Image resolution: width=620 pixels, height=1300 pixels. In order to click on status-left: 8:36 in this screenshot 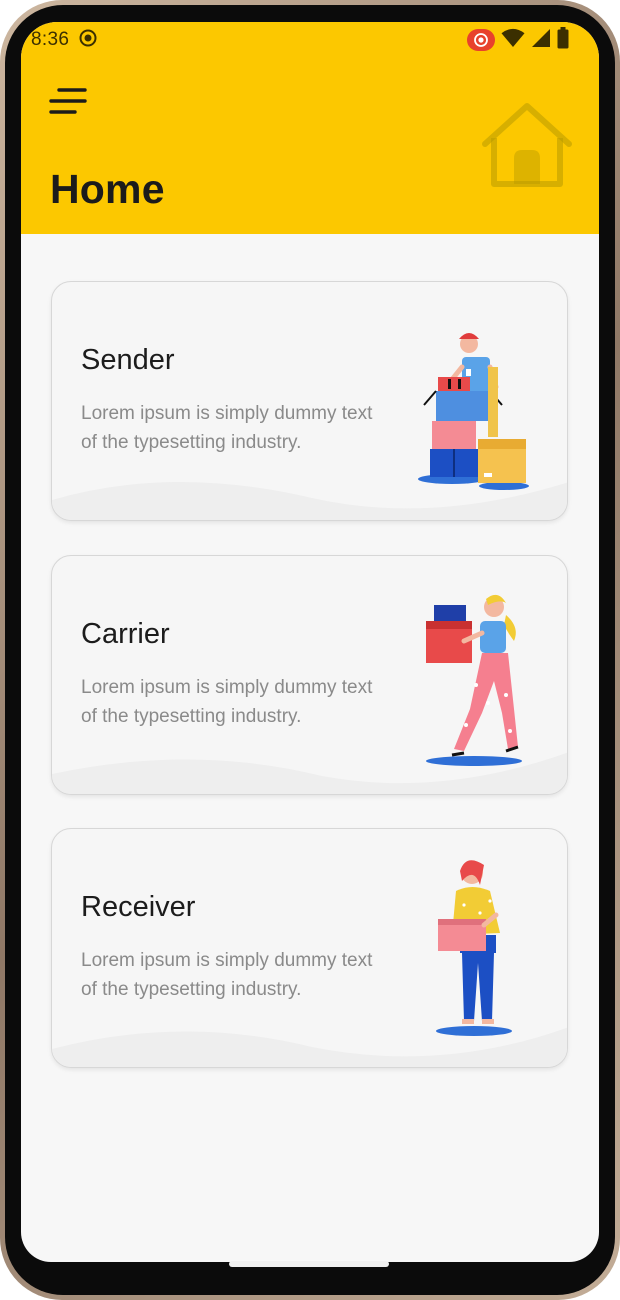, I will do `click(64, 40)`.